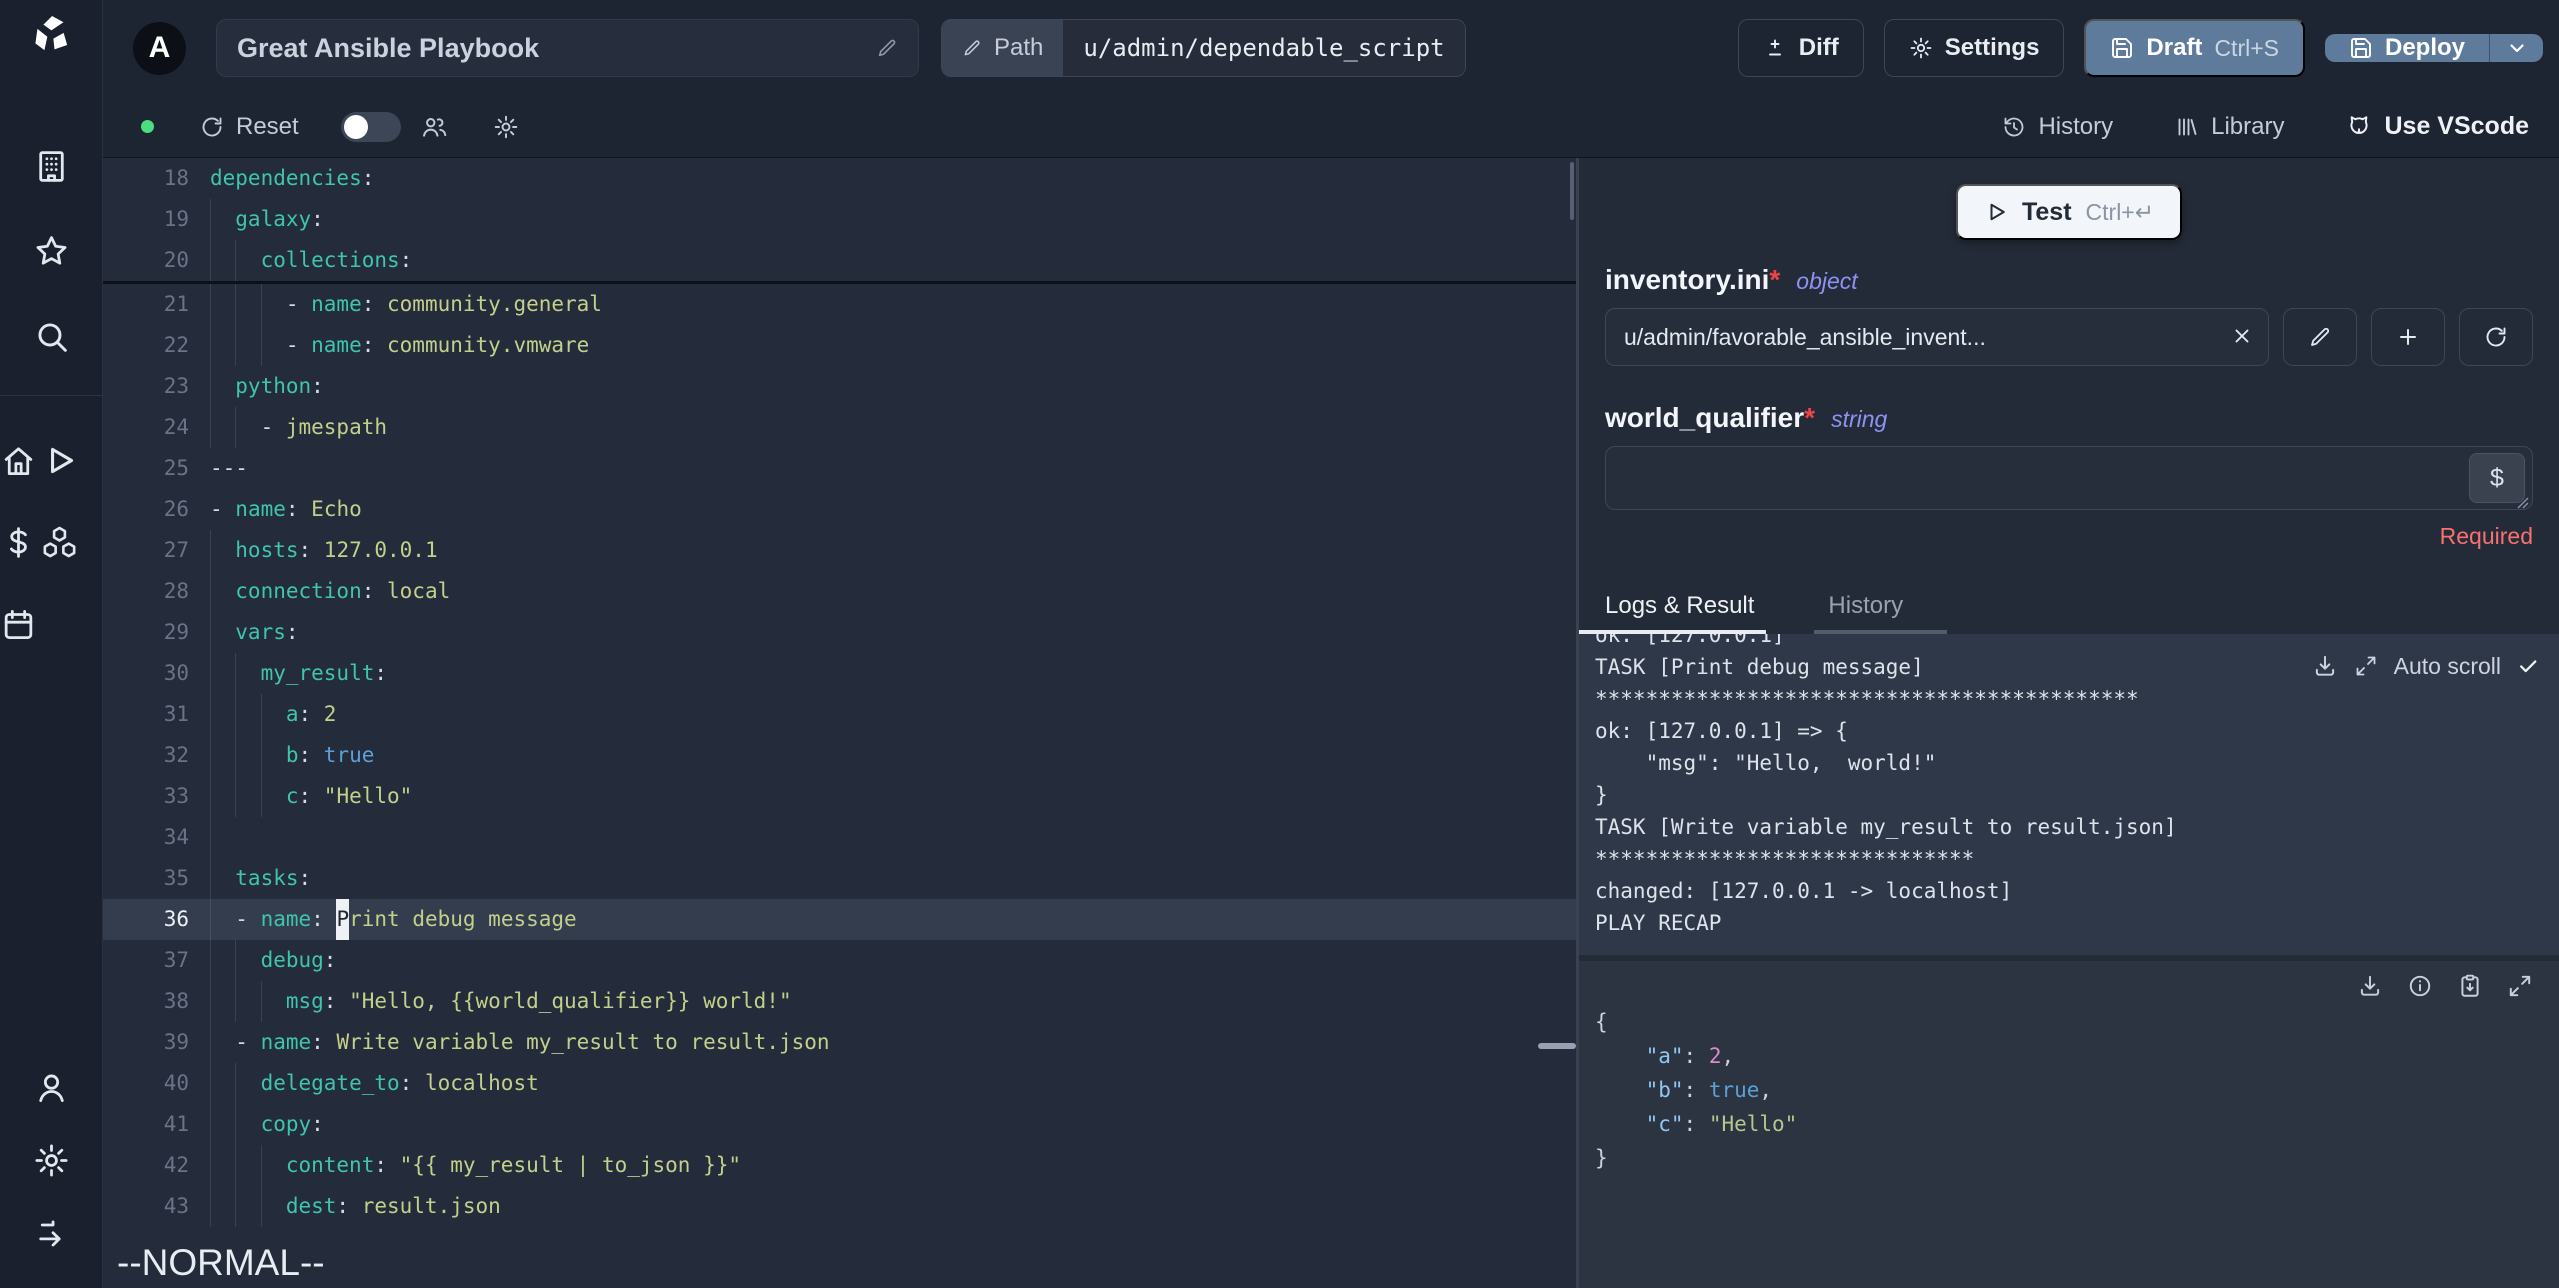 Image resolution: width=2559 pixels, height=1288 pixels. I want to click on path-label-segment: Path, so click(1003, 48).